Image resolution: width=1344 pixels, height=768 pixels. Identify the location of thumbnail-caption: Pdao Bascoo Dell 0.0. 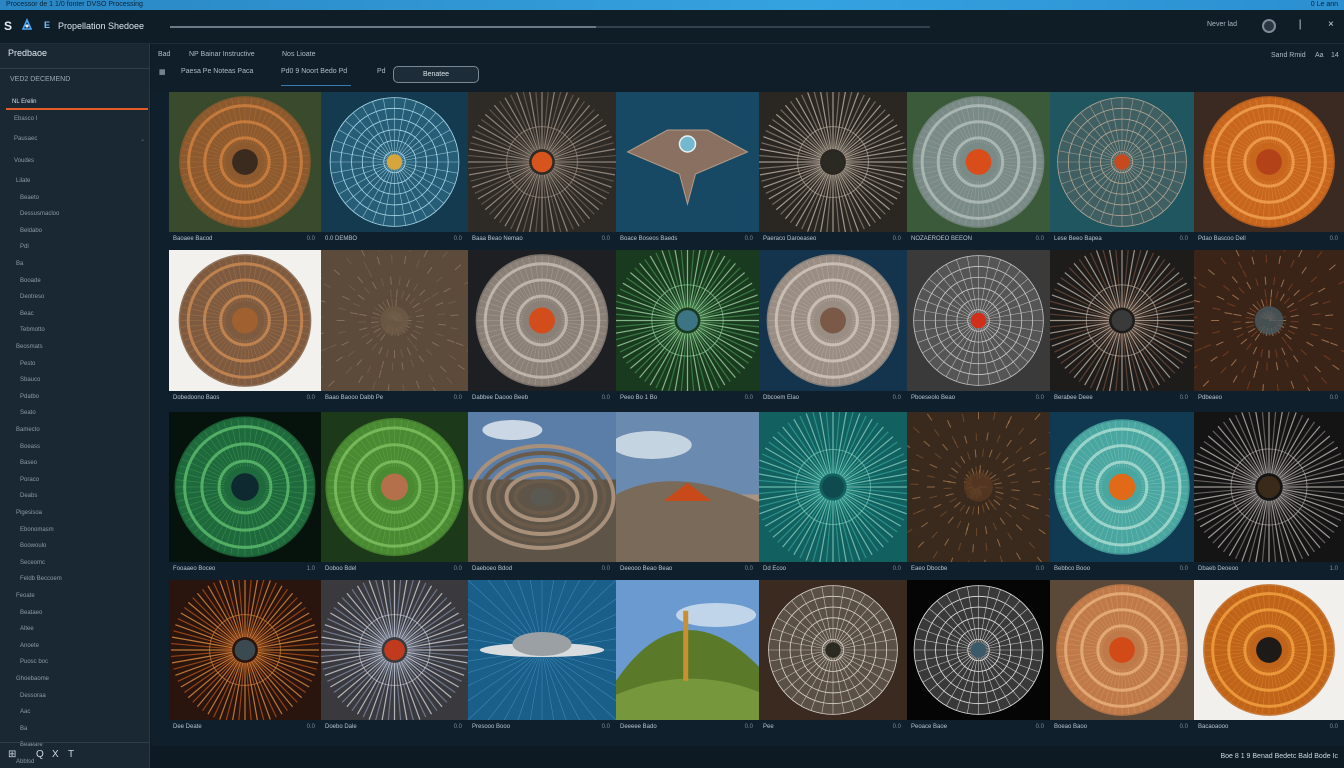
(1270, 243).